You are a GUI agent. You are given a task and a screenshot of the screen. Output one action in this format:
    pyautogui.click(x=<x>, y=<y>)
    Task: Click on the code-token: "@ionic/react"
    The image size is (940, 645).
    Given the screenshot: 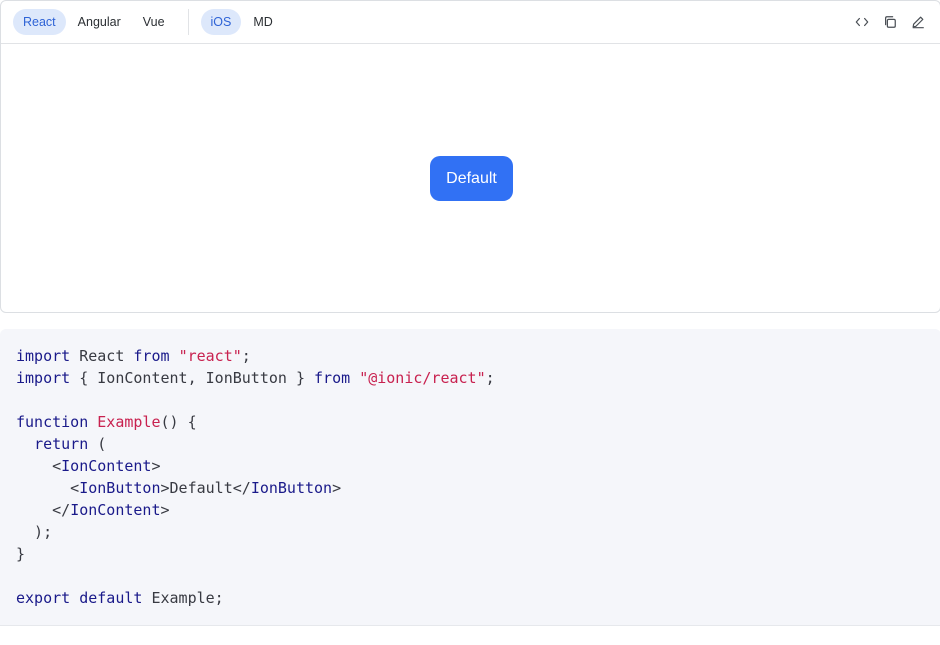 What is the action you would take?
    pyautogui.click(x=422, y=378)
    